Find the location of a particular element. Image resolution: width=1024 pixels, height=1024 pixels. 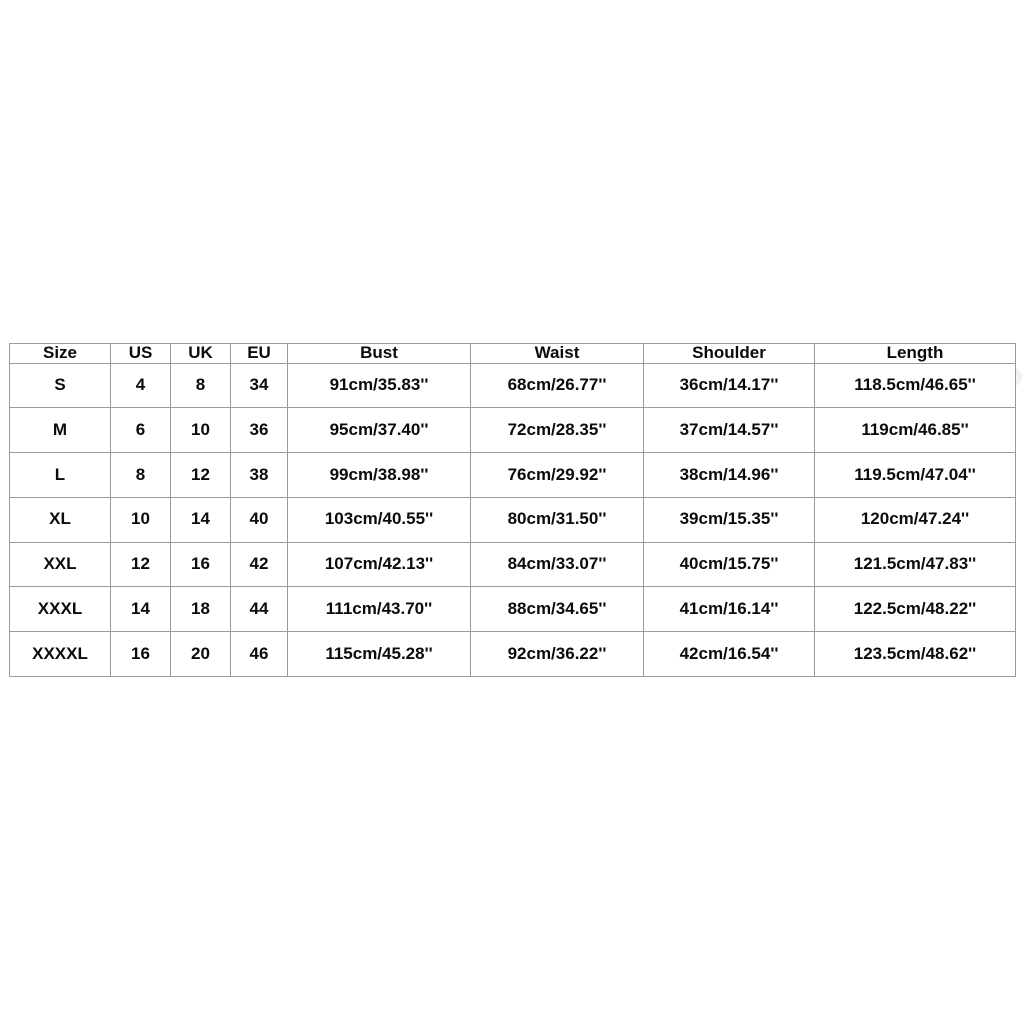

cell-bust: 95cm/37.40'' is located at coordinates (379, 430).